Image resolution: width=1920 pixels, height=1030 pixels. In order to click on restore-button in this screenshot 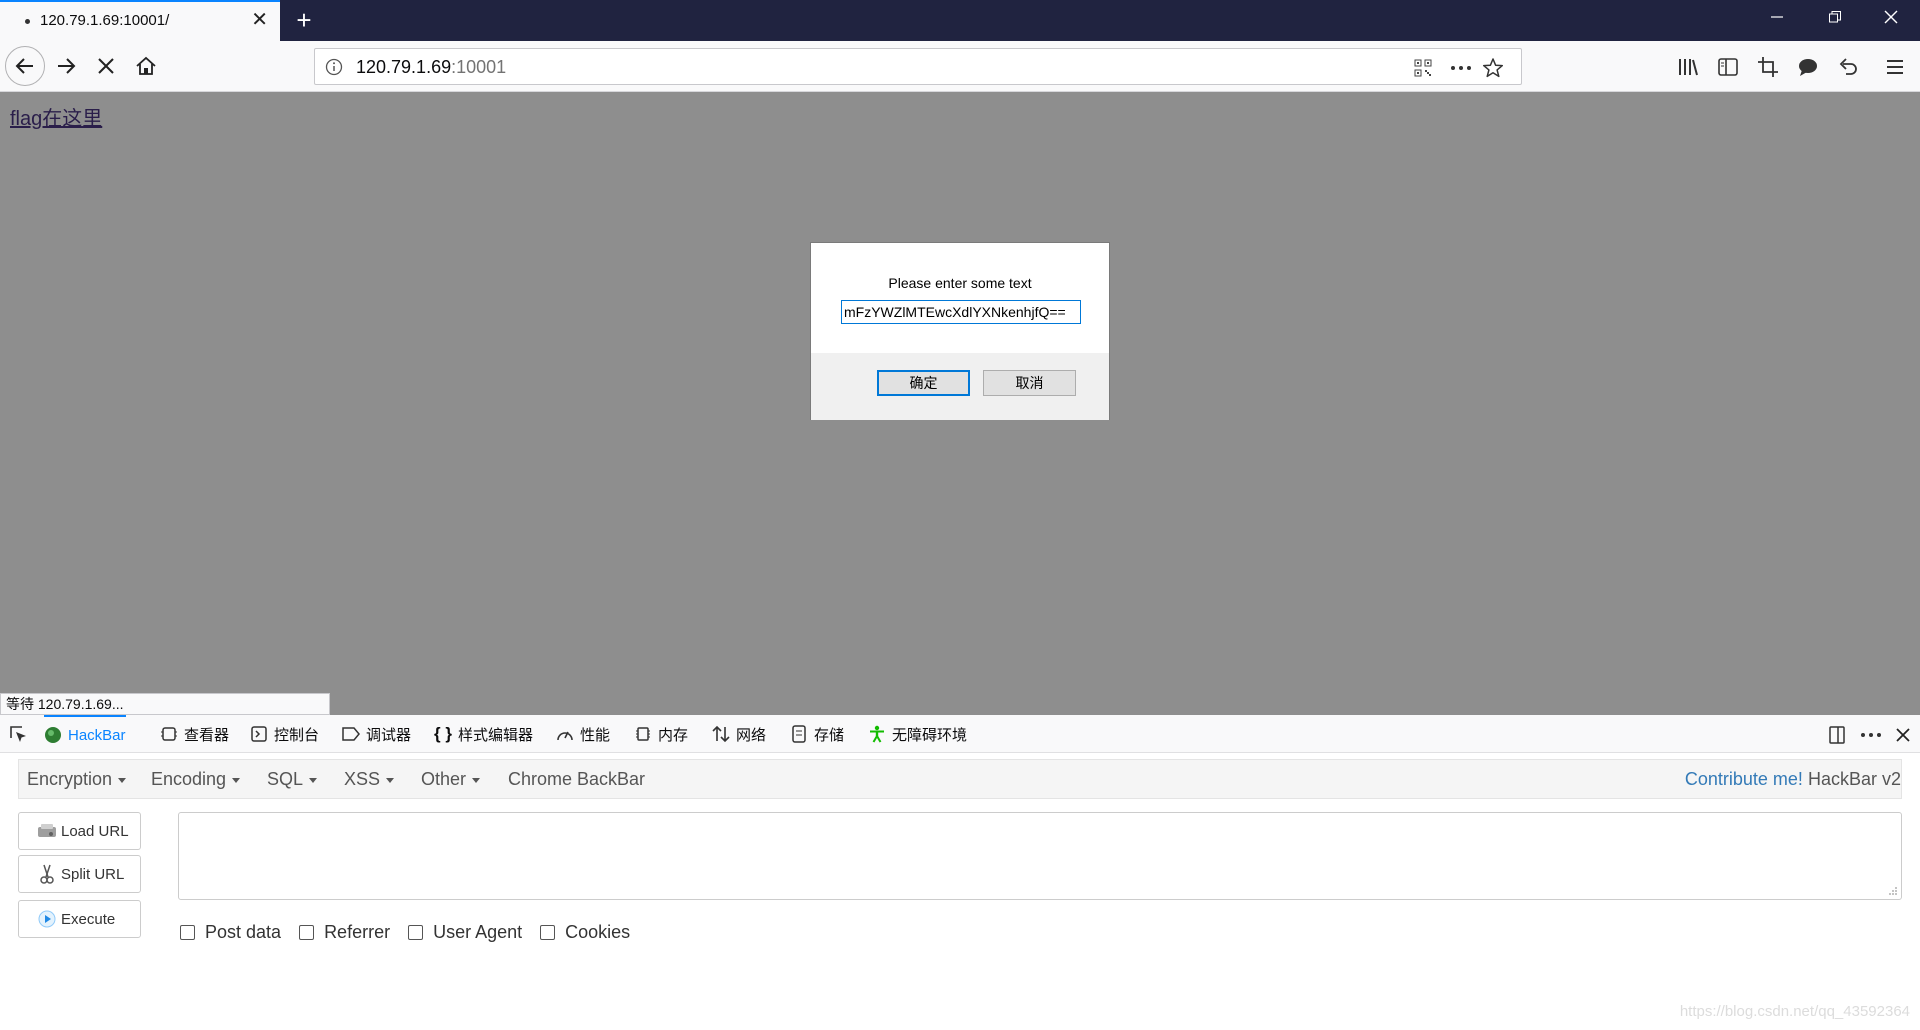, I will do `click(1835, 20)`.